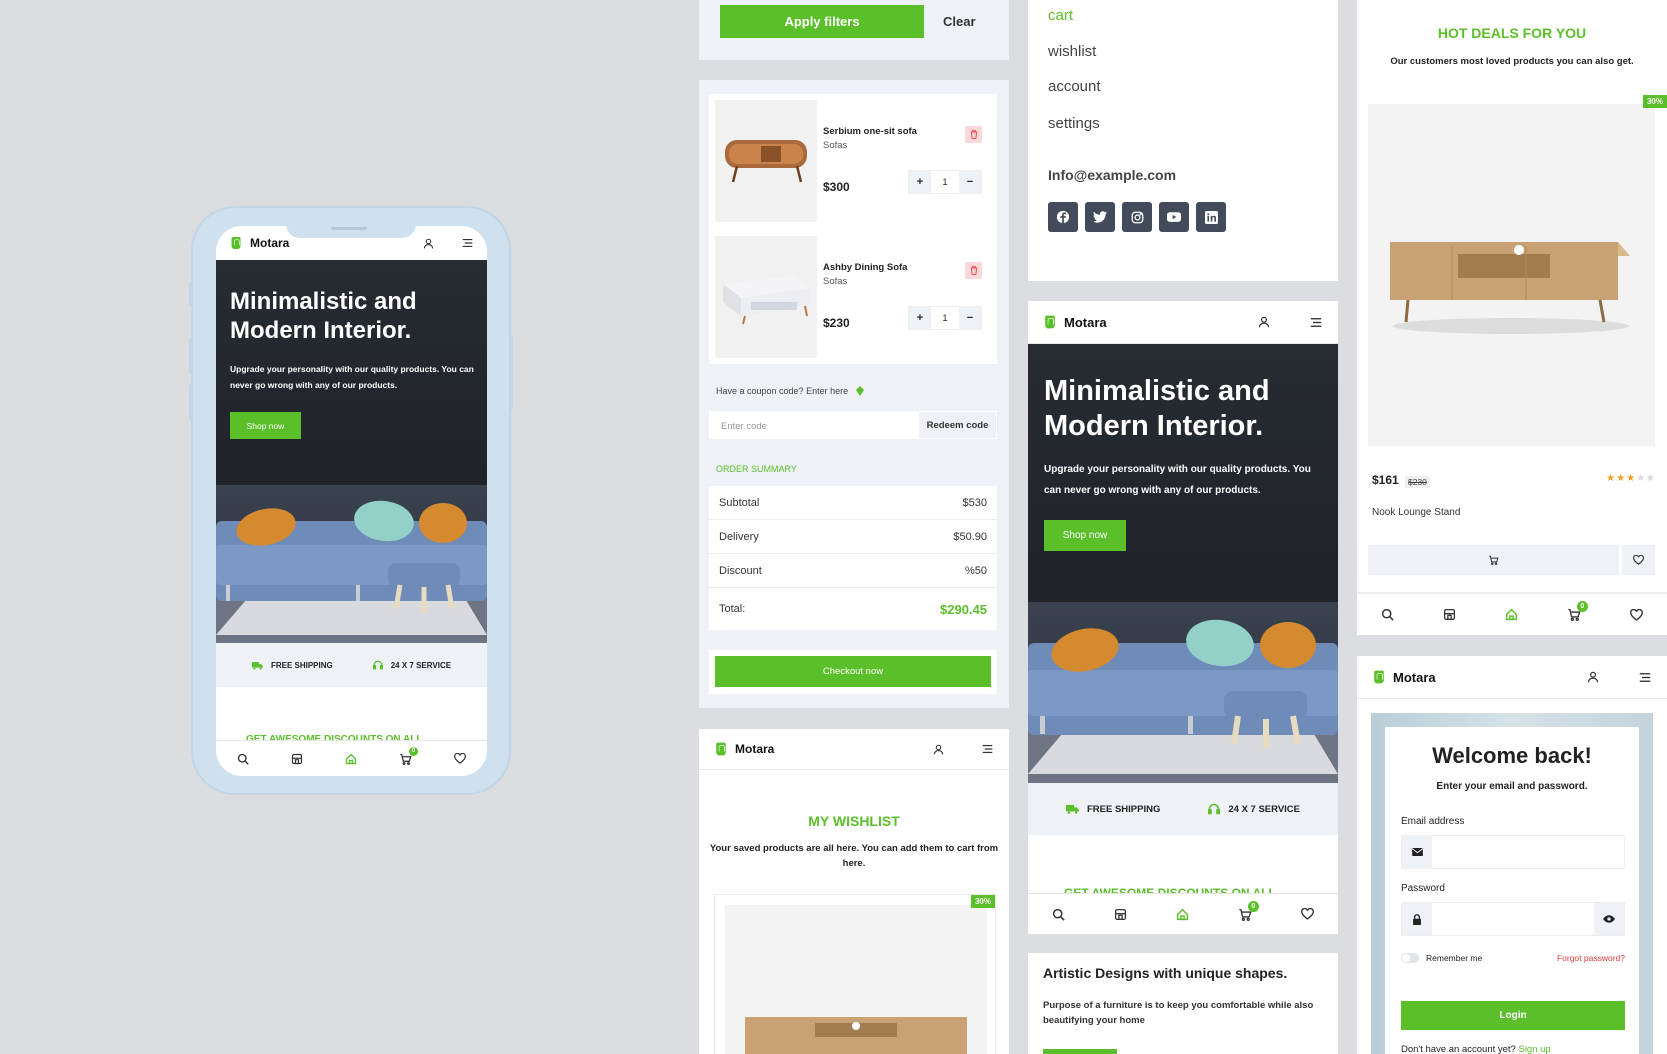 The image size is (1667, 1054). Describe the element at coordinates (1513, 1015) in the screenshot. I see `login-button: Login` at that location.